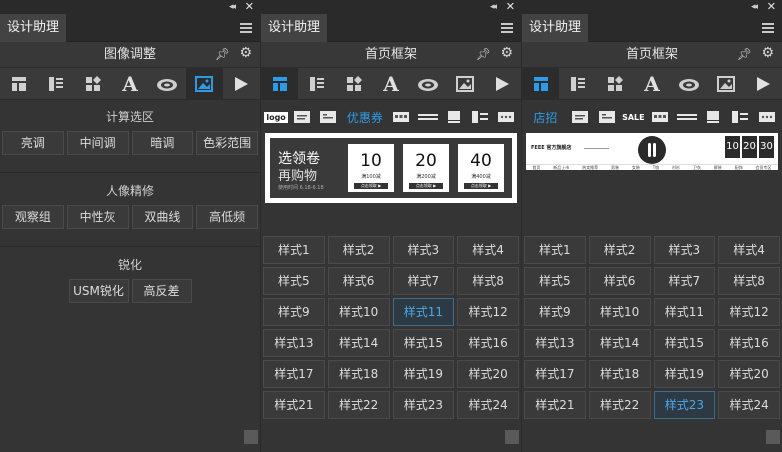 Image resolution: width=782 pixels, height=452 pixels. What do you see at coordinates (488, 250) in the screenshot?
I see `style-button: 样式4` at bounding box center [488, 250].